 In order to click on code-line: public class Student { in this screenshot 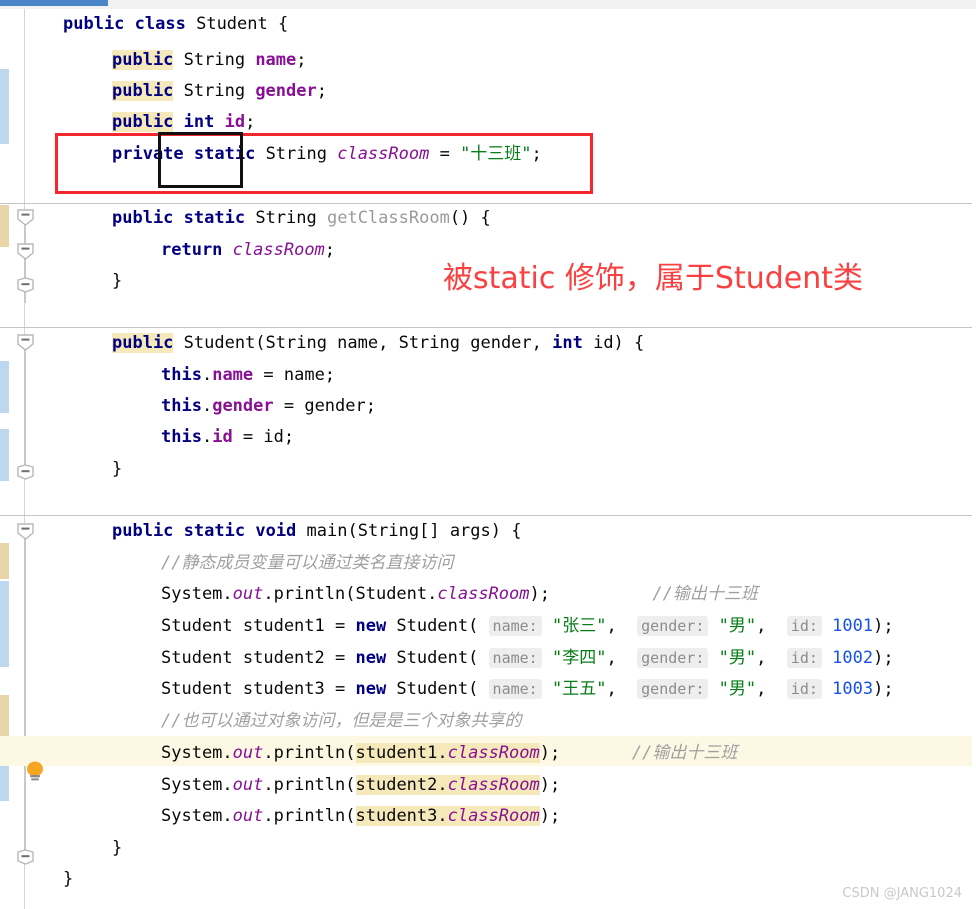, I will do `click(175, 24)`.